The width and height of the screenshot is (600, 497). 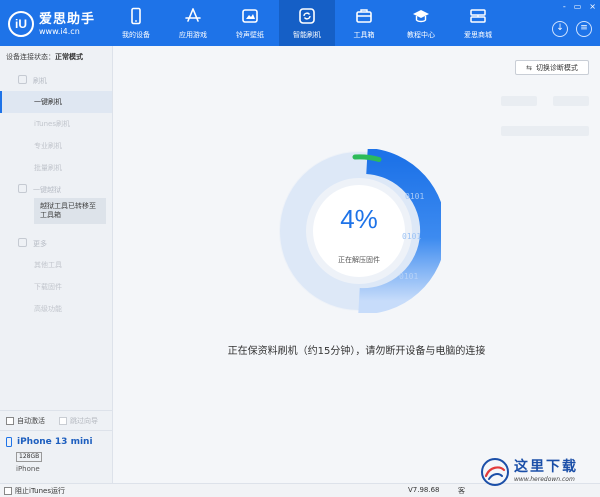 I want to click on flash-icon, so click(x=307, y=16).